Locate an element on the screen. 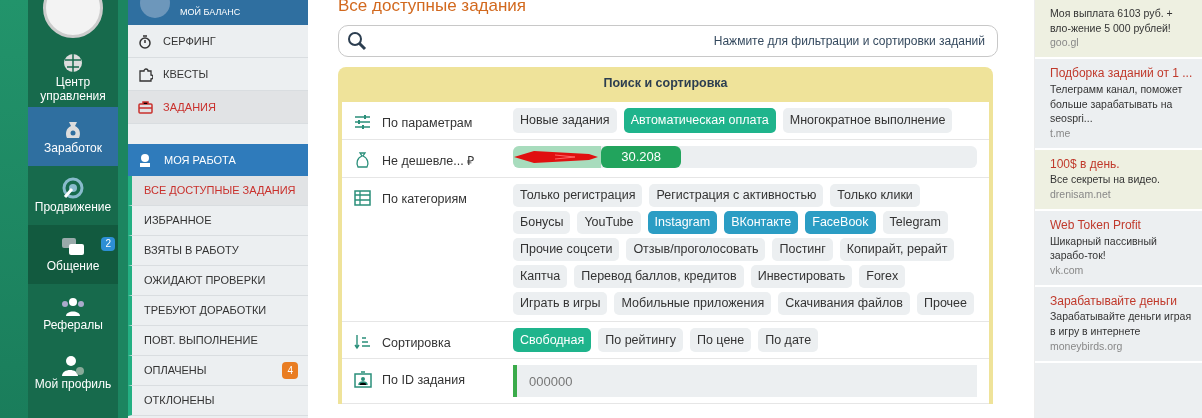 The height and width of the screenshot is (418, 1202). filter-chip: Отзыв/проголосовать is located at coordinates (696, 249).